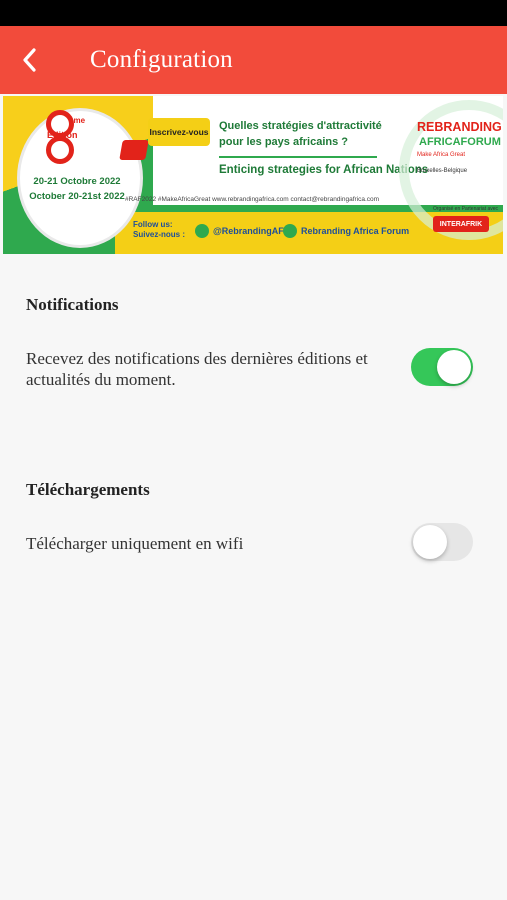 The width and height of the screenshot is (507, 900). What do you see at coordinates (202, 231) in the screenshot?
I see `twitter-icon` at bounding box center [202, 231].